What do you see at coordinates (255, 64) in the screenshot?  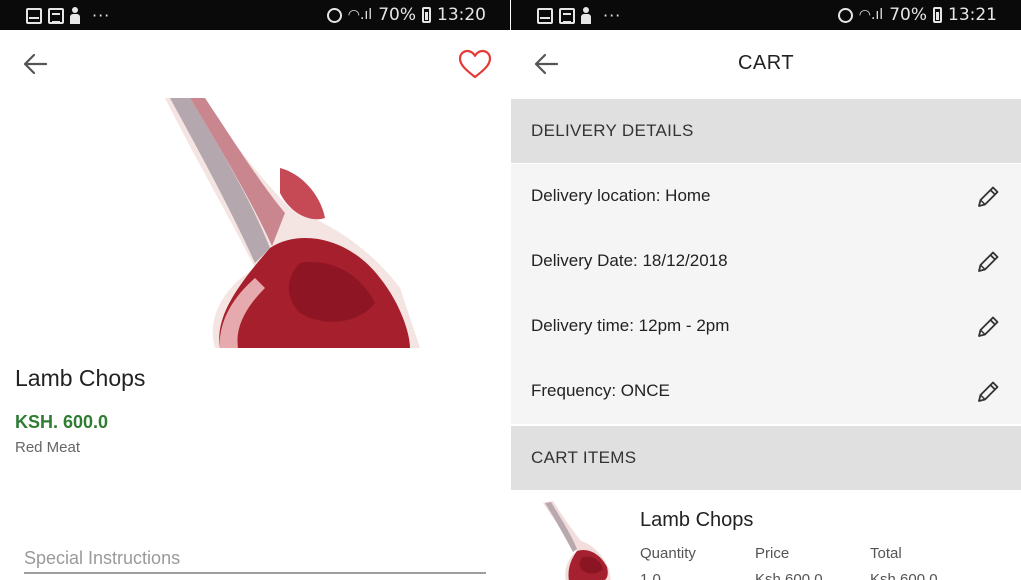 I see `app-bar` at bounding box center [255, 64].